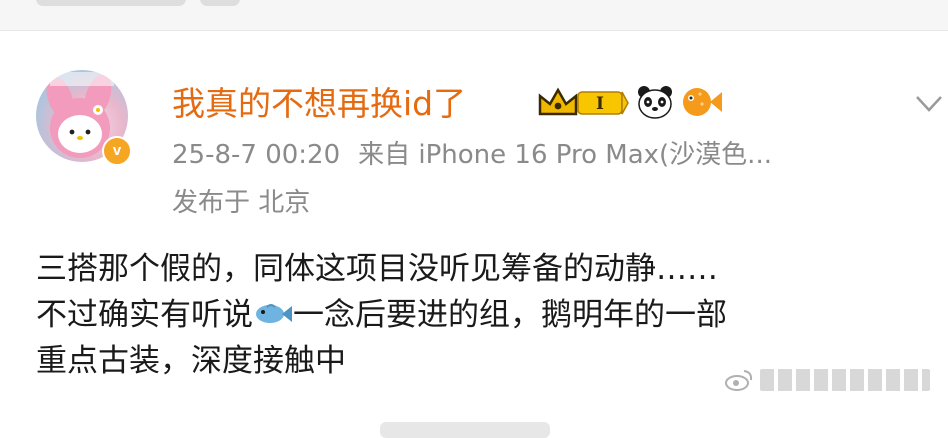 Image resolution: width=948 pixels, height=438 pixels. I want to click on crown-level-badge-icon: I, so click(583, 102).